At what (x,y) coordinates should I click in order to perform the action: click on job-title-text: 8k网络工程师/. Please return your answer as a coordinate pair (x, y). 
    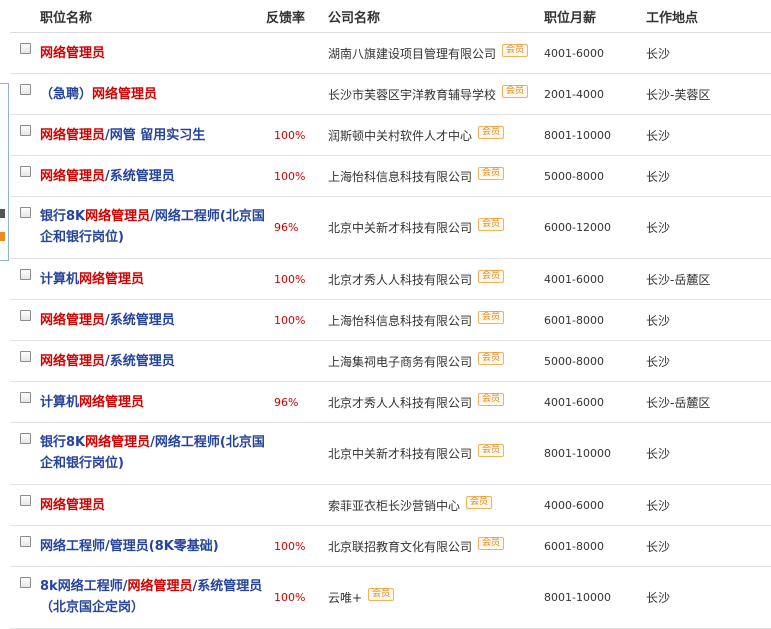
    Looking at the image, I should click on (84, 586).